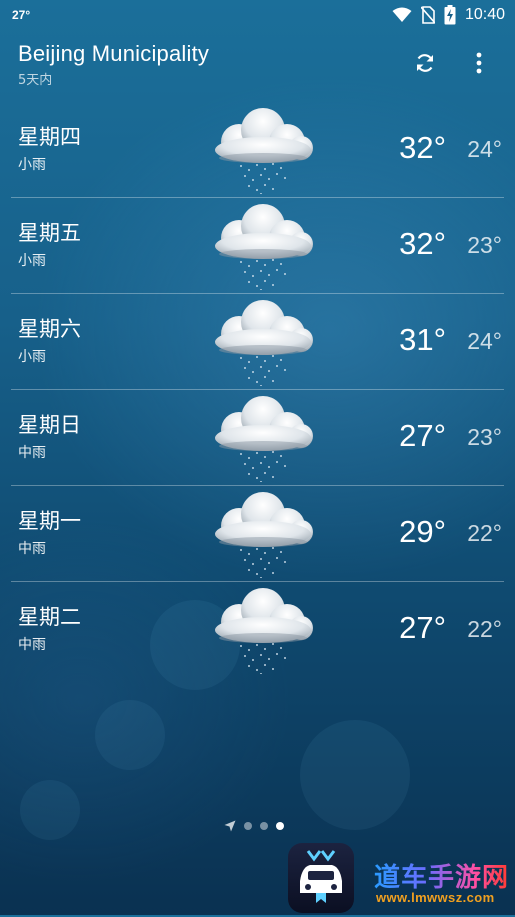  I want to click on more-vert-icon, so click(479, 63).